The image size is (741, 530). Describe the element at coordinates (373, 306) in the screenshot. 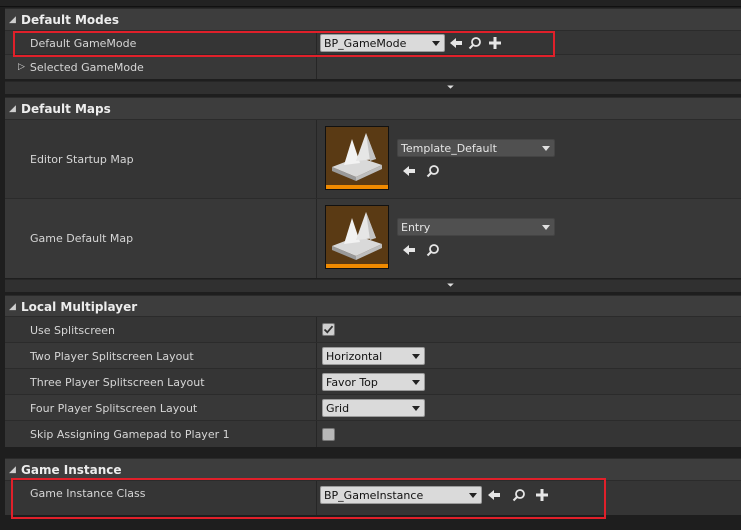

I see `section-header-local-multiplayer: ◢ Local Multiplayer` at that location.